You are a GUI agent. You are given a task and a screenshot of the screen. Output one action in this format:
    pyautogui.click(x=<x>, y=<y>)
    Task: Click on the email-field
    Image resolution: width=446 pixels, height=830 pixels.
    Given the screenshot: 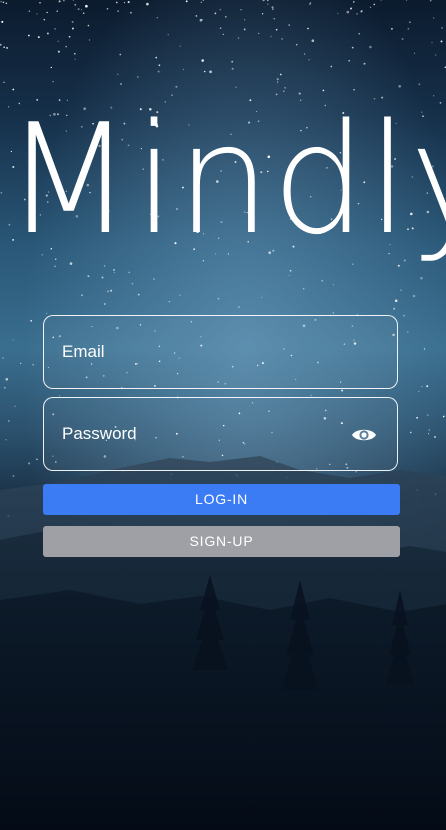 What is the action you would take?
    pyautogui.click(x=220, y=352)
    